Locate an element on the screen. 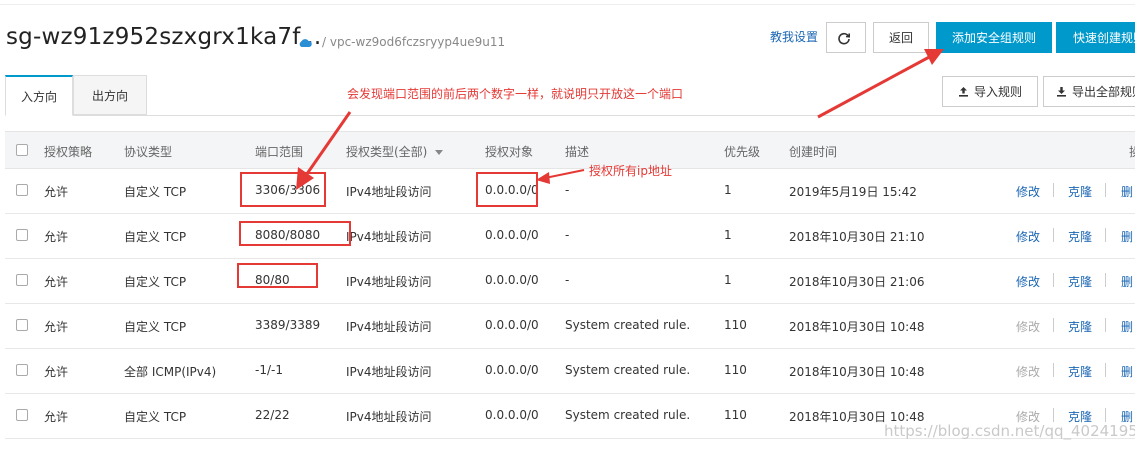 Image resolution: width=1135 pixels, height=450 pixels. cell-created-time: 2018年10月30日 21:10 is located at coordinates (857, 237).